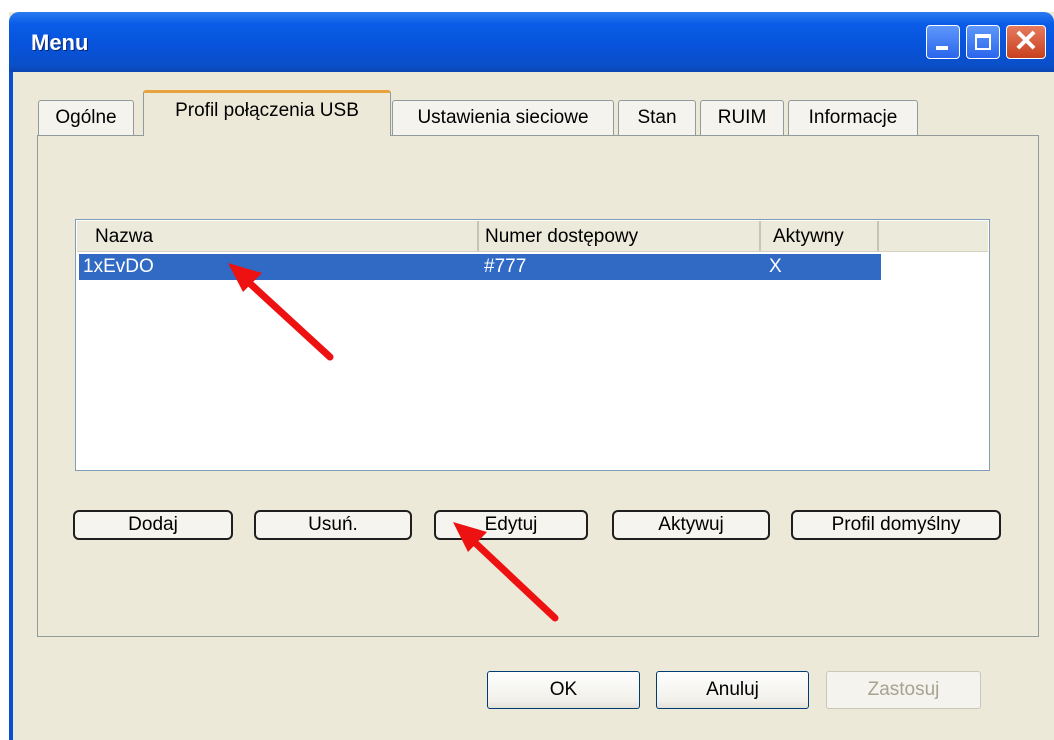 The width and height of the screenshot is (1054, 740). I want to click on tab-informacje: Informacje, so click(853, 118).